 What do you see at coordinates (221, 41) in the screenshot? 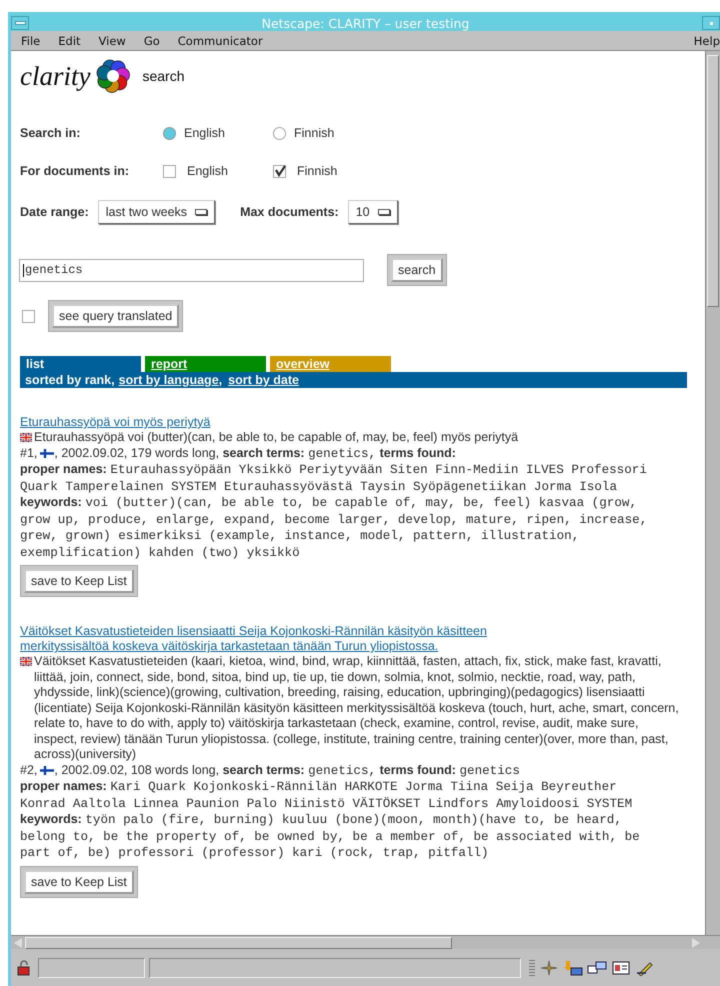
I see `menu-item: Communicator` at bounding box center [221, 41].